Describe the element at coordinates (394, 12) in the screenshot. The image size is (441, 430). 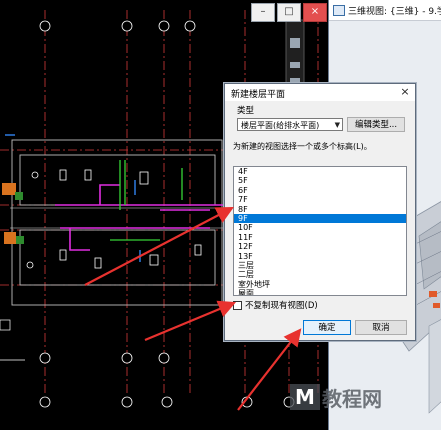
I see `3d-view-title: 三维视图: {三维} - 9.学生` at that location.